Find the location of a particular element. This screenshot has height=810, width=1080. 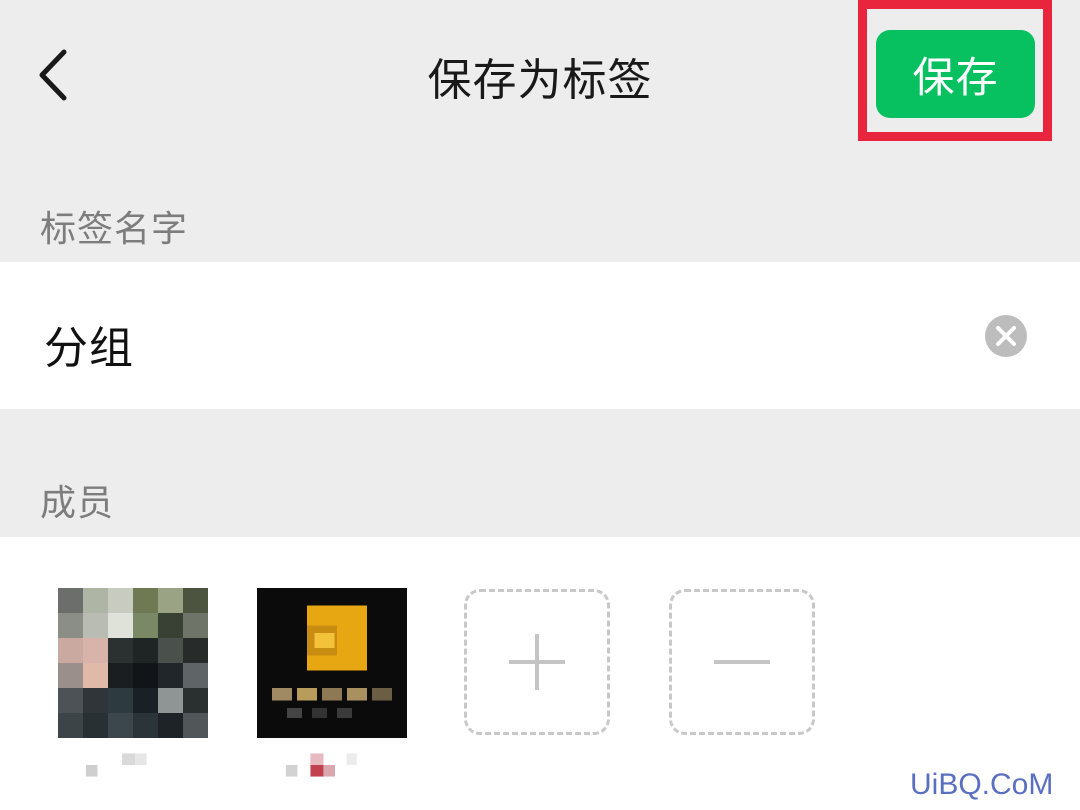

minus-icon is located at coordinates (742, 662).